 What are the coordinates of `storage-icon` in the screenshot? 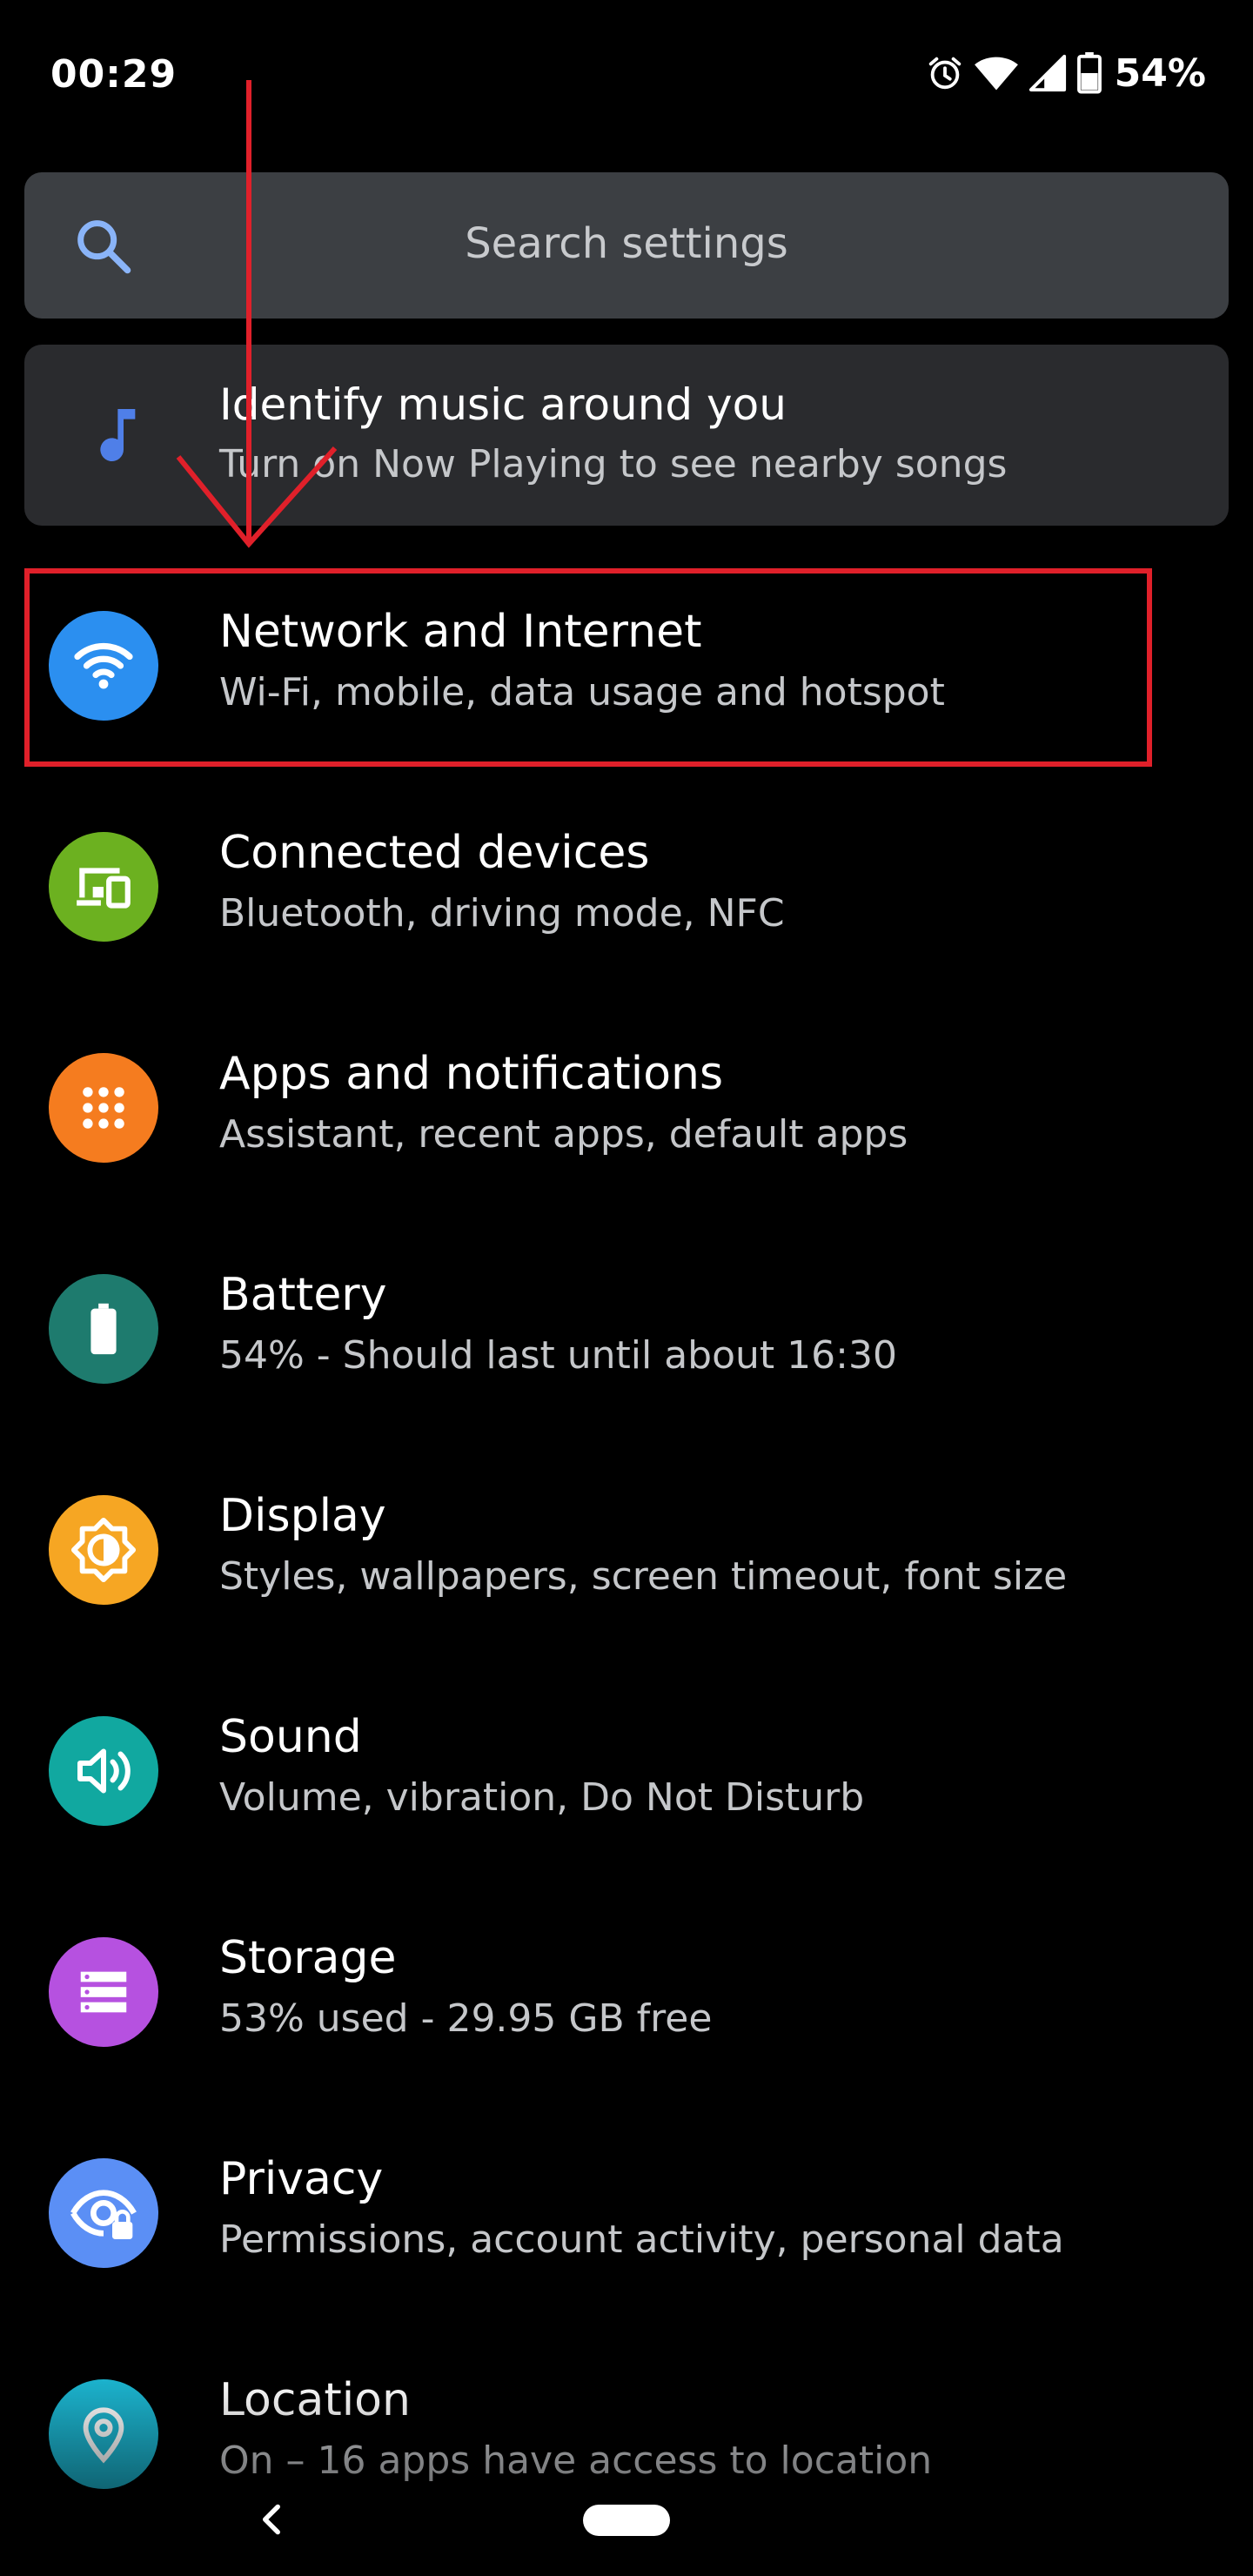 It's located at (103, 1992).